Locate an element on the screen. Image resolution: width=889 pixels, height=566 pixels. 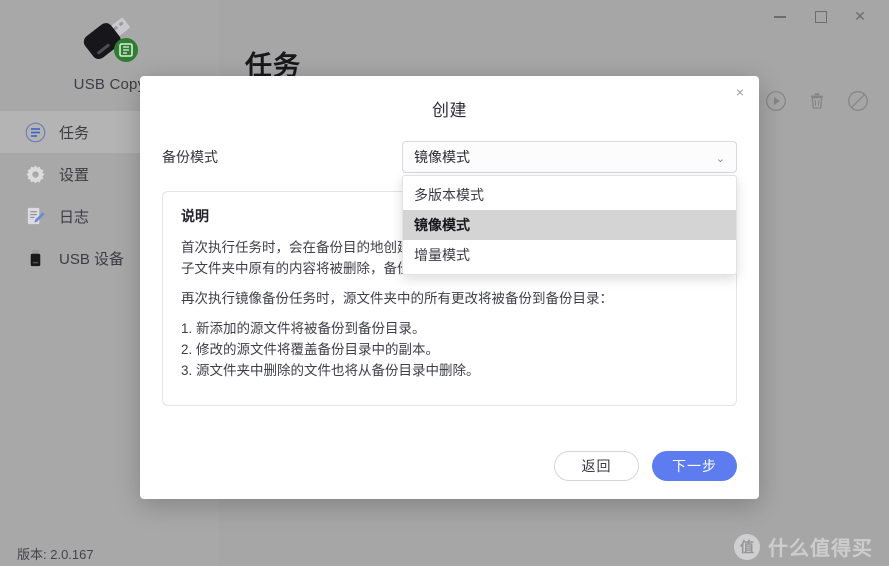
description-list-item: 3. 源文件夹中删除的文件也将从备份目录中删除。 is located at coordinates (330, 370).